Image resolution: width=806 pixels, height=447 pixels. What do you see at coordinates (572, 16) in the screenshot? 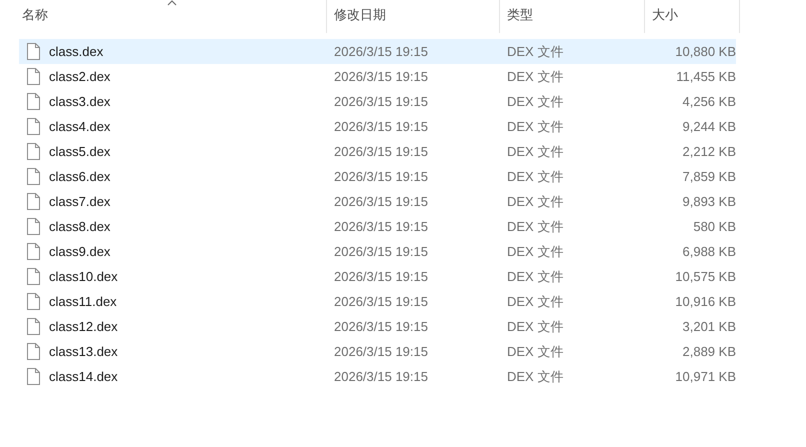
I see `column-header: 类型` at bounding box center [572, 16].